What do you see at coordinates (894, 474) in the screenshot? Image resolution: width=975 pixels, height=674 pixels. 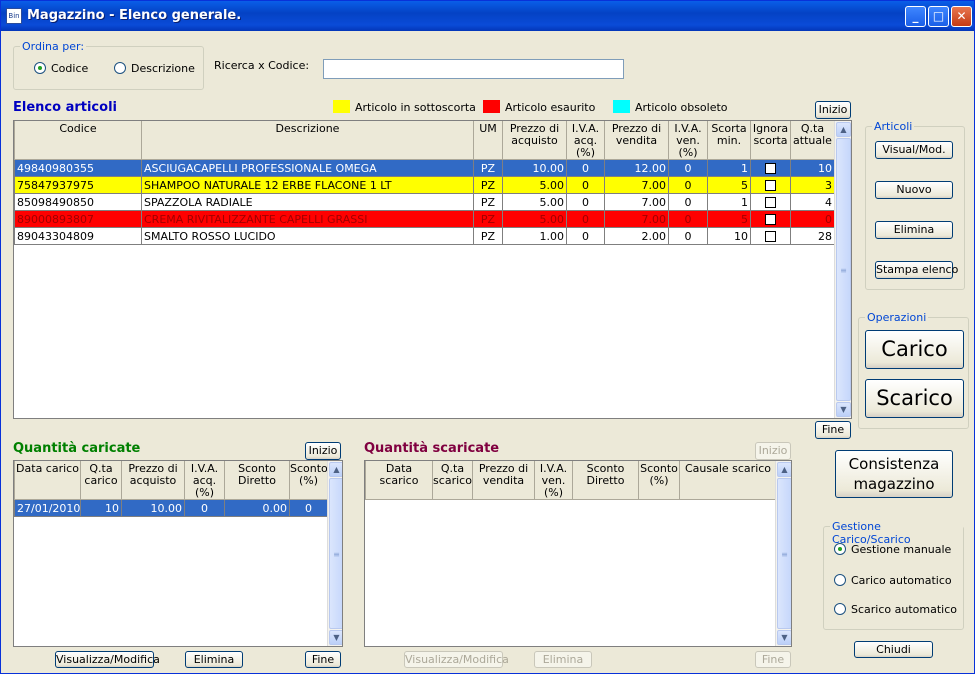 I see `consistenza-magazzino-button: Consistenza magazzino` at bounding box center [894, 474].